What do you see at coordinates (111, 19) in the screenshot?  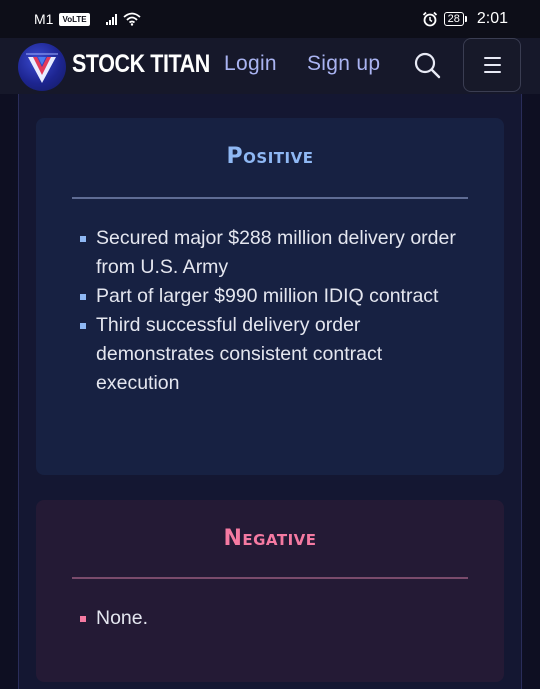 I see `signal-icon` at bounding box center [111, 19].